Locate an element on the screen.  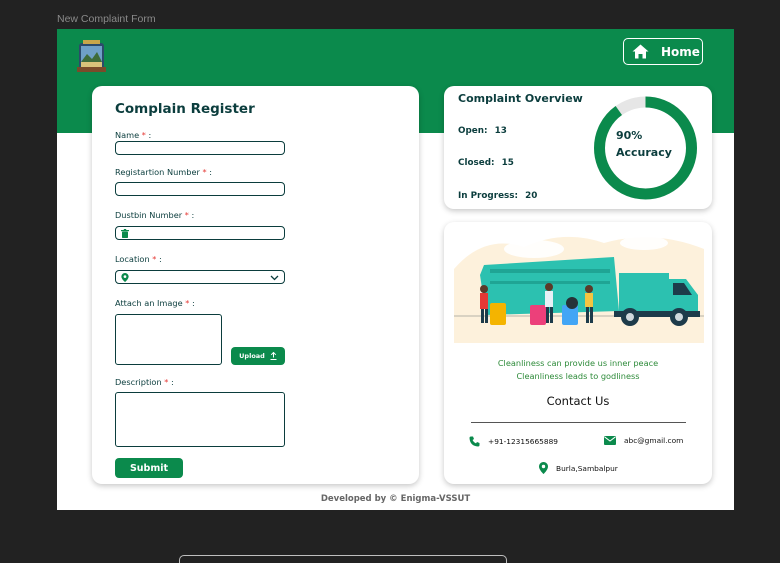
university-logo is located at coordinates (91, 56).